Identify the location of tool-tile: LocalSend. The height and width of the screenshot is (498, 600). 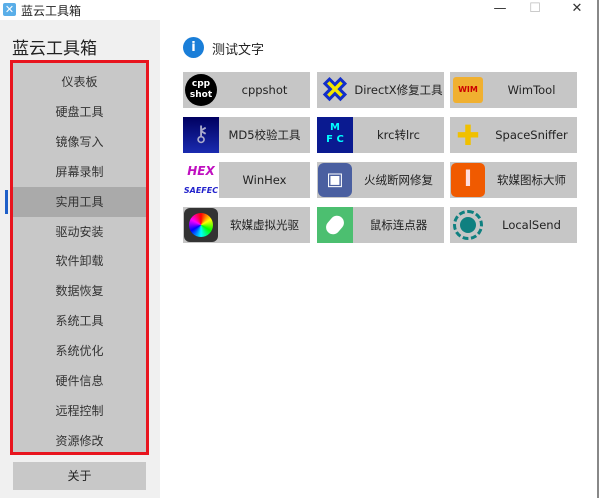
(513, 225).